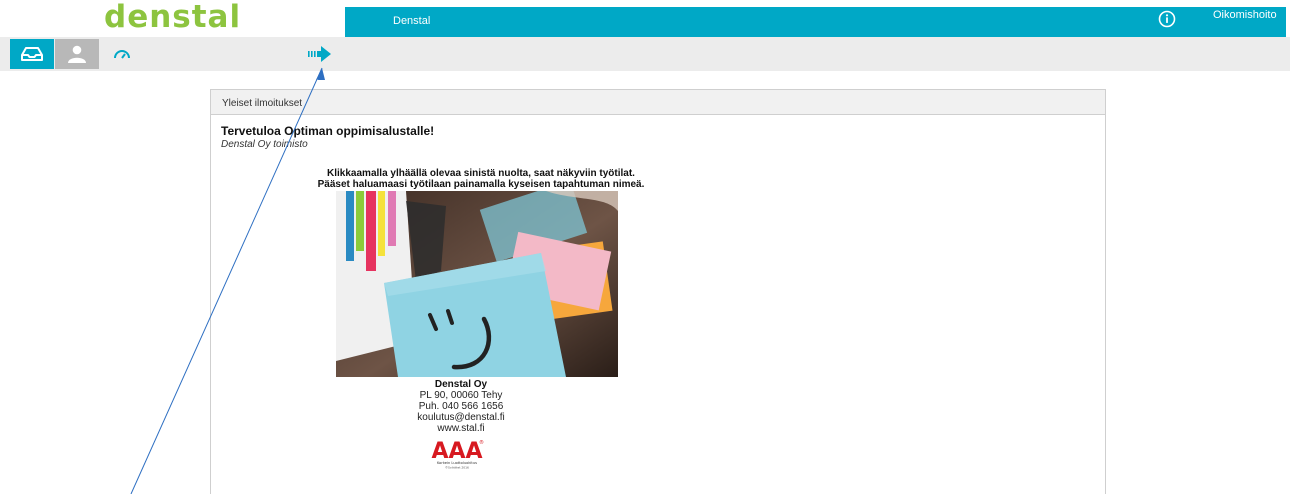 The height and width of the screenshot is (494, 1290). What do you see at coordinates (645, 54) in the screenshot?
I see `toolbar` at bounding box center [645, 54].